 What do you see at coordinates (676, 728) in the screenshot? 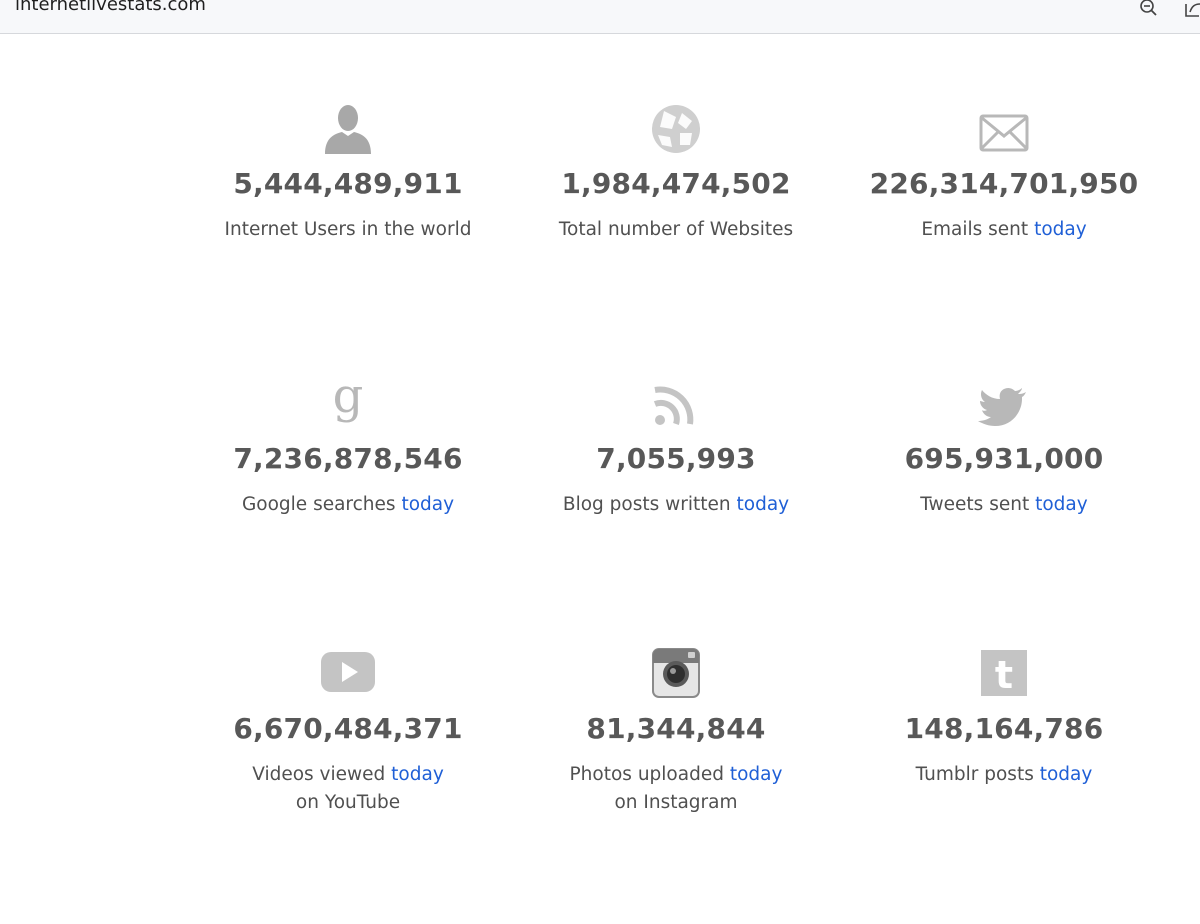
I see `stat-value: 81,344,844` at bounding box center [676, 728].